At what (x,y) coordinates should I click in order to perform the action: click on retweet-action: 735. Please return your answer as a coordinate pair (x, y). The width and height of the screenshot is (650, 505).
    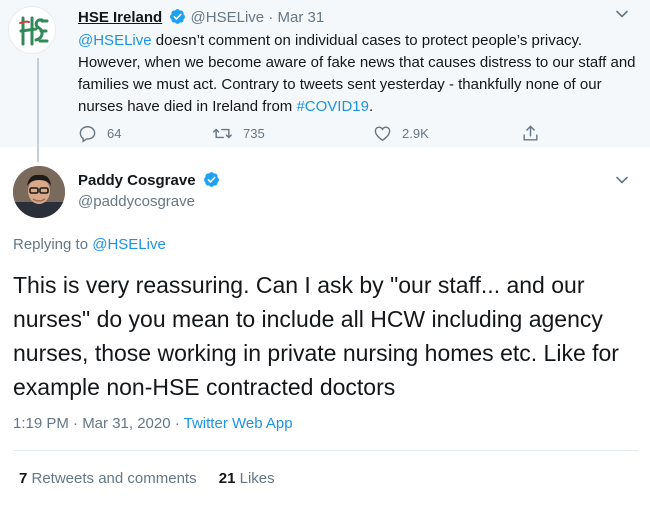
    Looking at the image, I should click on (238, 133).